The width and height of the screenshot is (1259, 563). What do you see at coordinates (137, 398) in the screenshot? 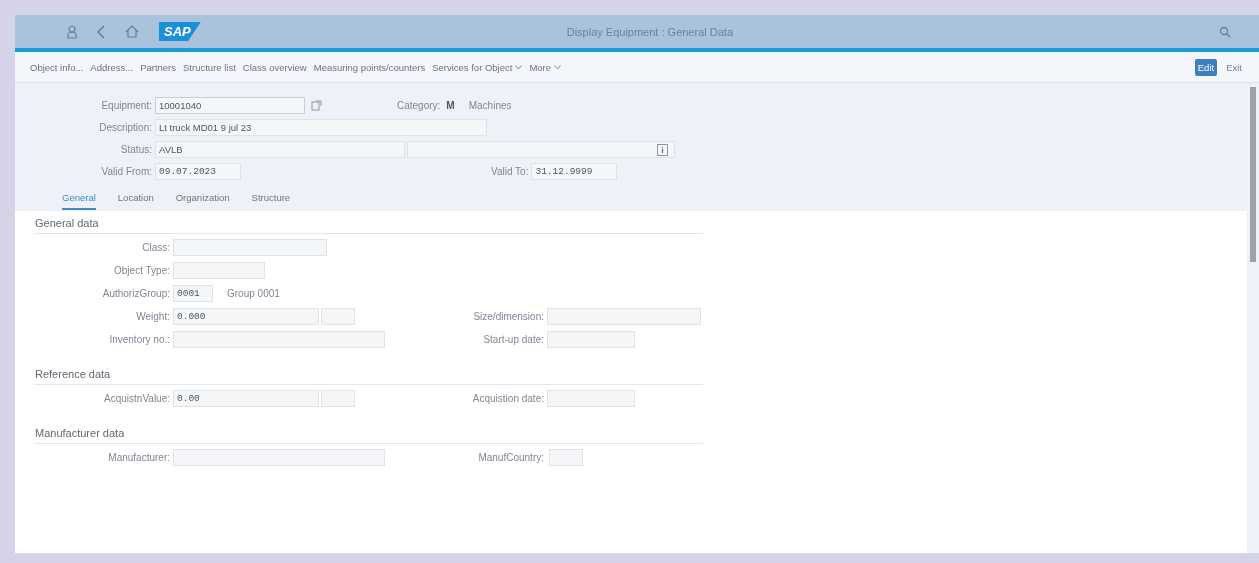
I see `field-label: AcquistnValue:` at bounding box center [137, 398].